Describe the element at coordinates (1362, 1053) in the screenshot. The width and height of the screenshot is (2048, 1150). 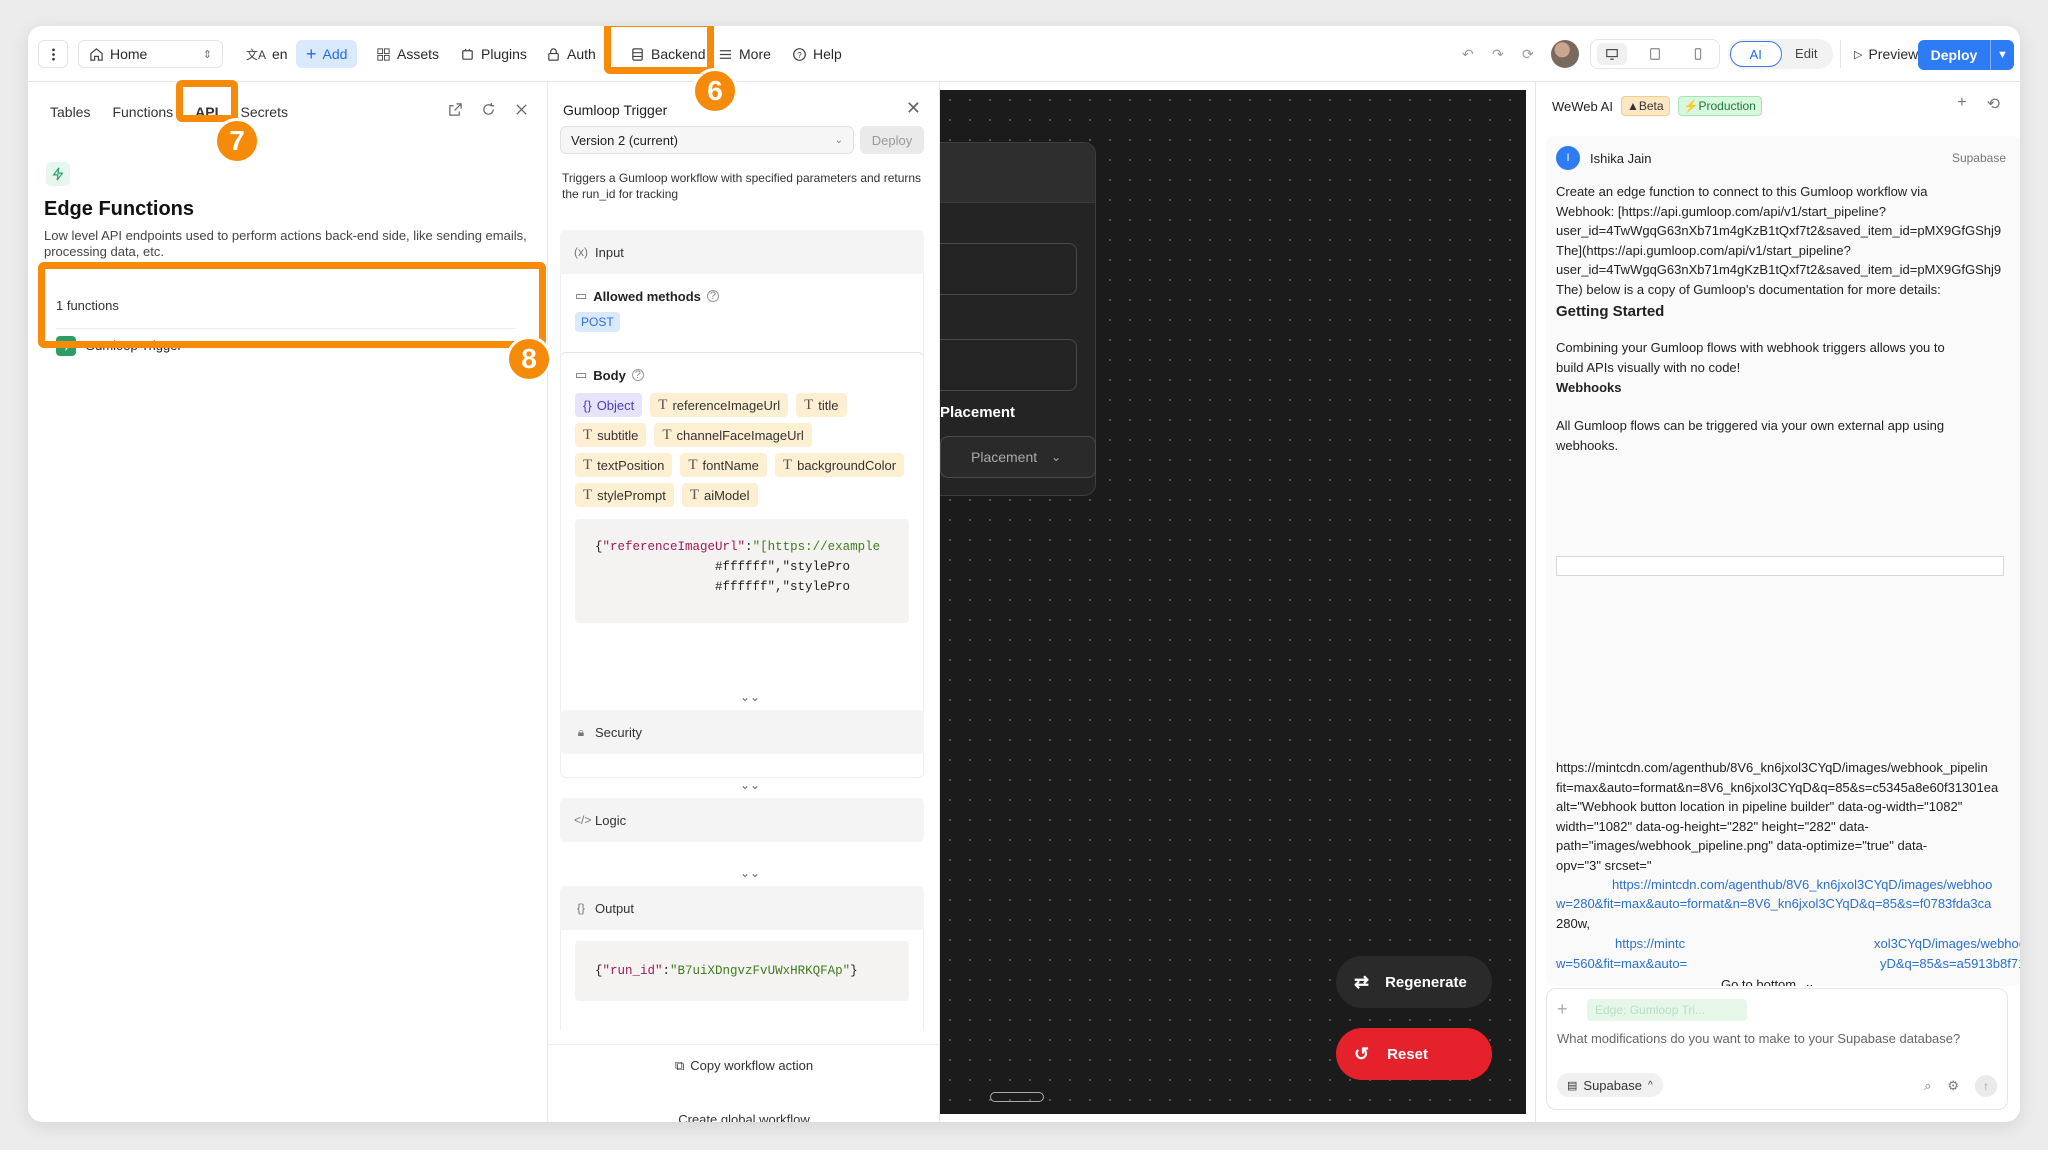
I see `reset-icon: ↺` at that location.